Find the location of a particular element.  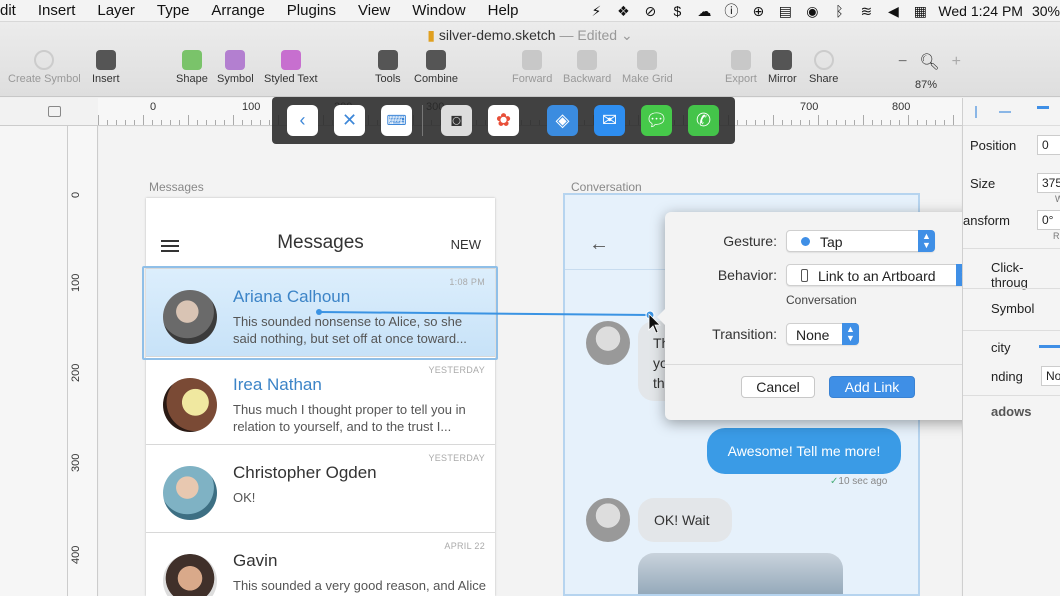

phone-icon: ✆ is located at coordinates (703, 120).